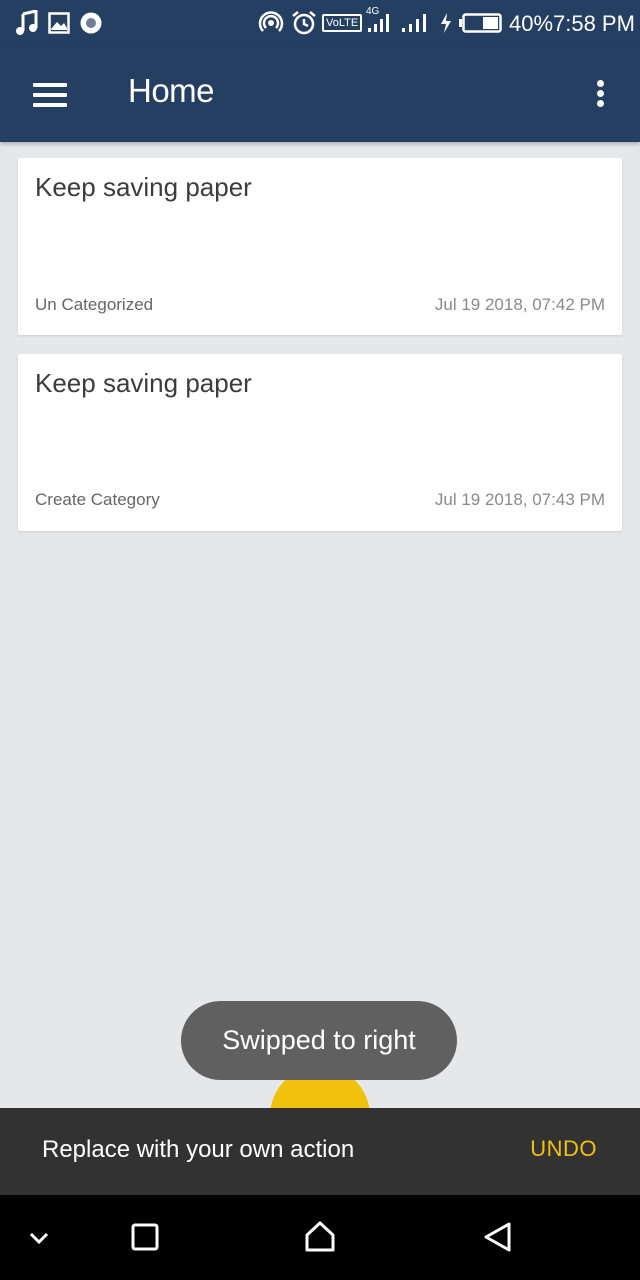 The width and height of the screenshot is (640, 1280). Describe the element at coordinates (446, 25) in the screenshot. I see `charging-icon` at that location.